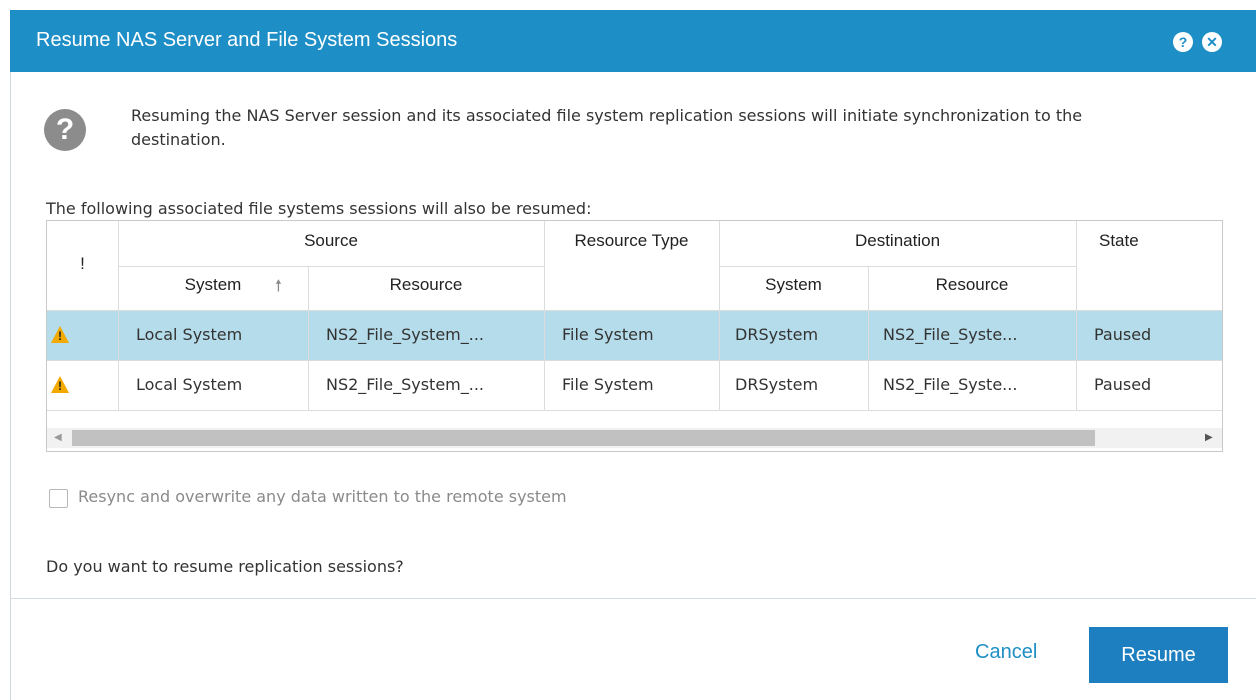 The image size is (1256, 700). Describe the element at coordinates (583, 438) in the screenshot. I see `scrollbar-thumb` at that location.